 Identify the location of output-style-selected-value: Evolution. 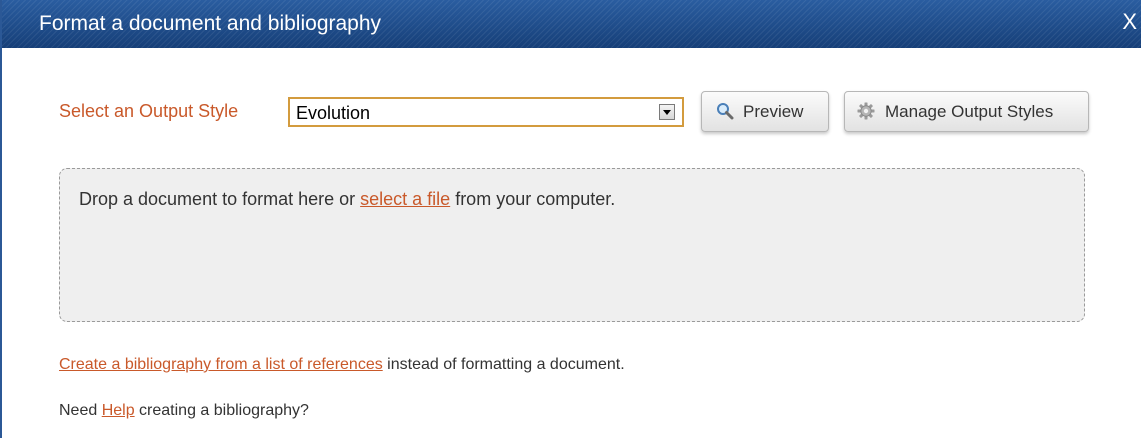
(333, 113).